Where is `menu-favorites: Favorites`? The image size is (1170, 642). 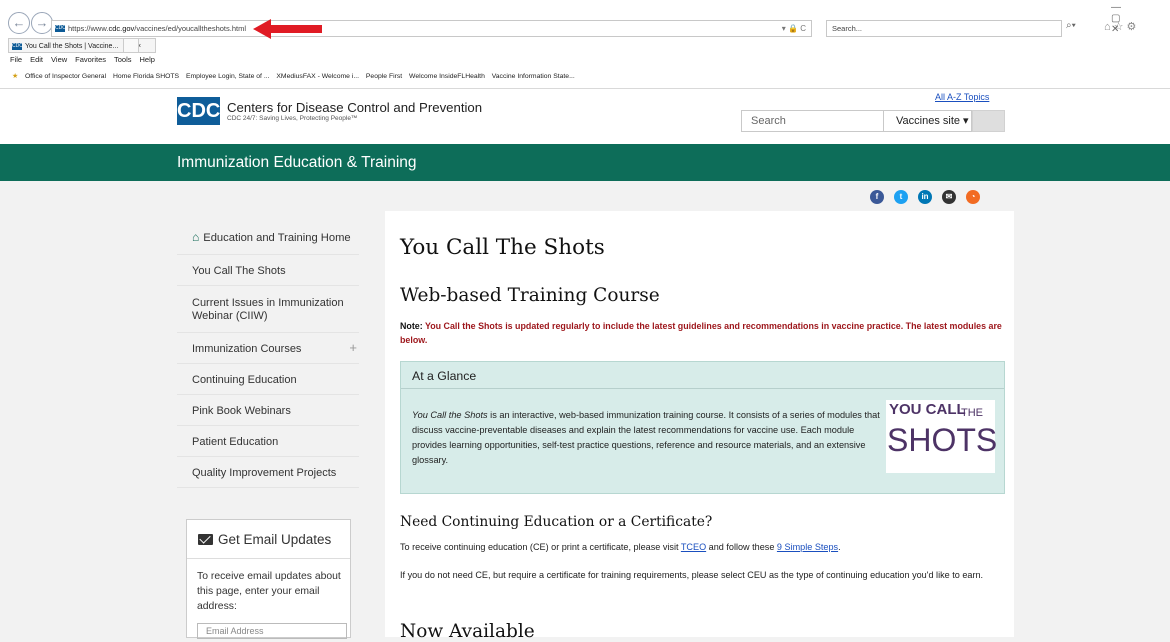 menu-favorites: Favorites is located at coordinates (90, 59).